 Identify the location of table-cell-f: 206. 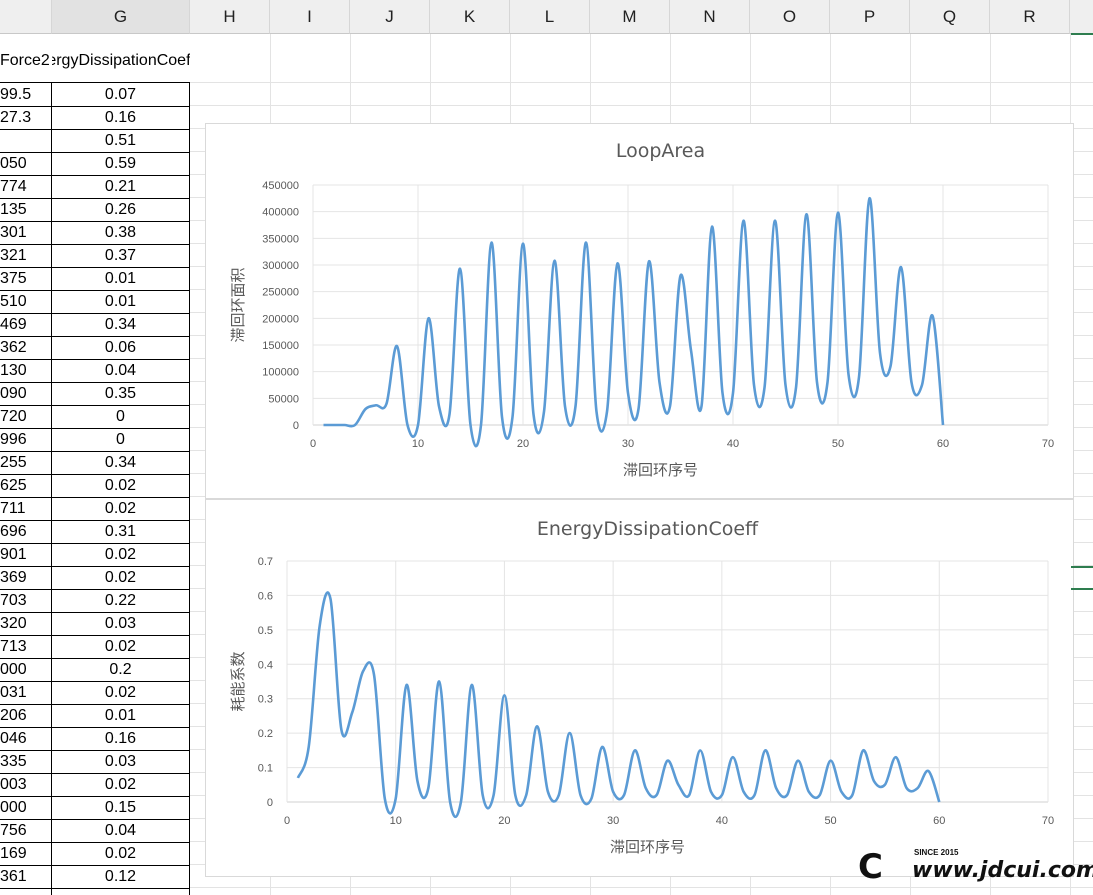
(25, 716).